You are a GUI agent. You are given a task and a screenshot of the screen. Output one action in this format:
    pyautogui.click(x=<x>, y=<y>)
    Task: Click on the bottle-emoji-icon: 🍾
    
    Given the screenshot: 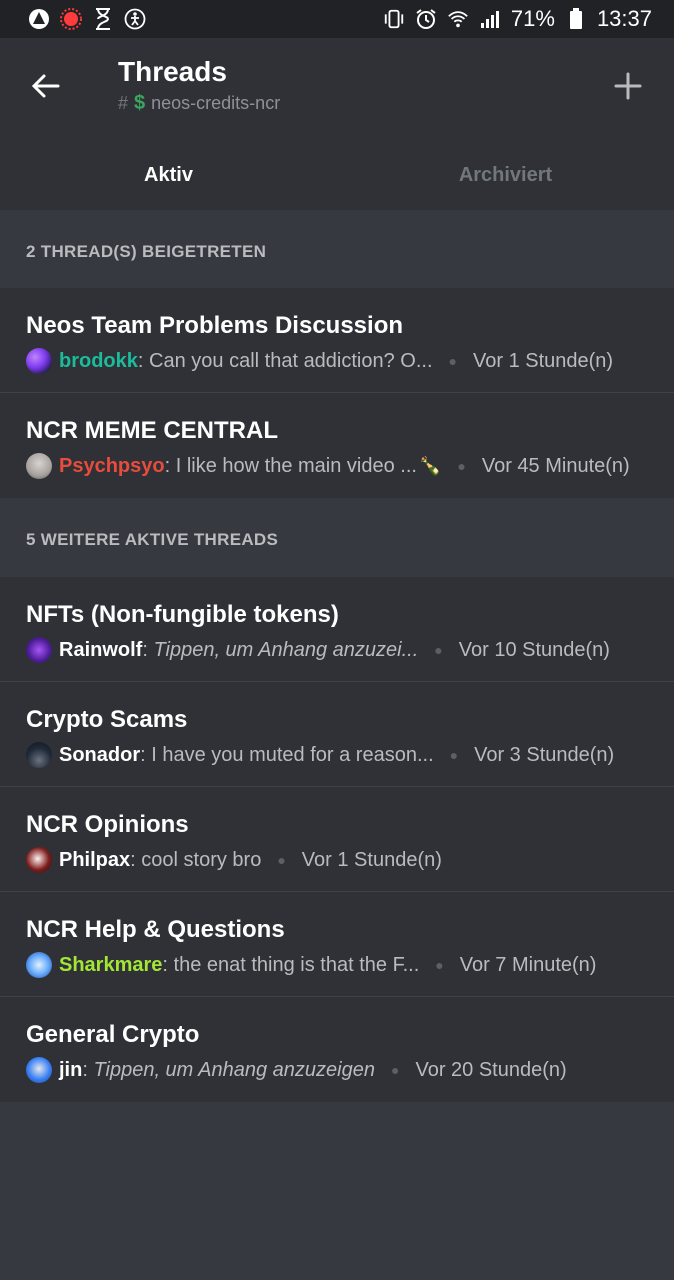 What is the action you would take?
    pyautogui.click(x=430, y=465)
    